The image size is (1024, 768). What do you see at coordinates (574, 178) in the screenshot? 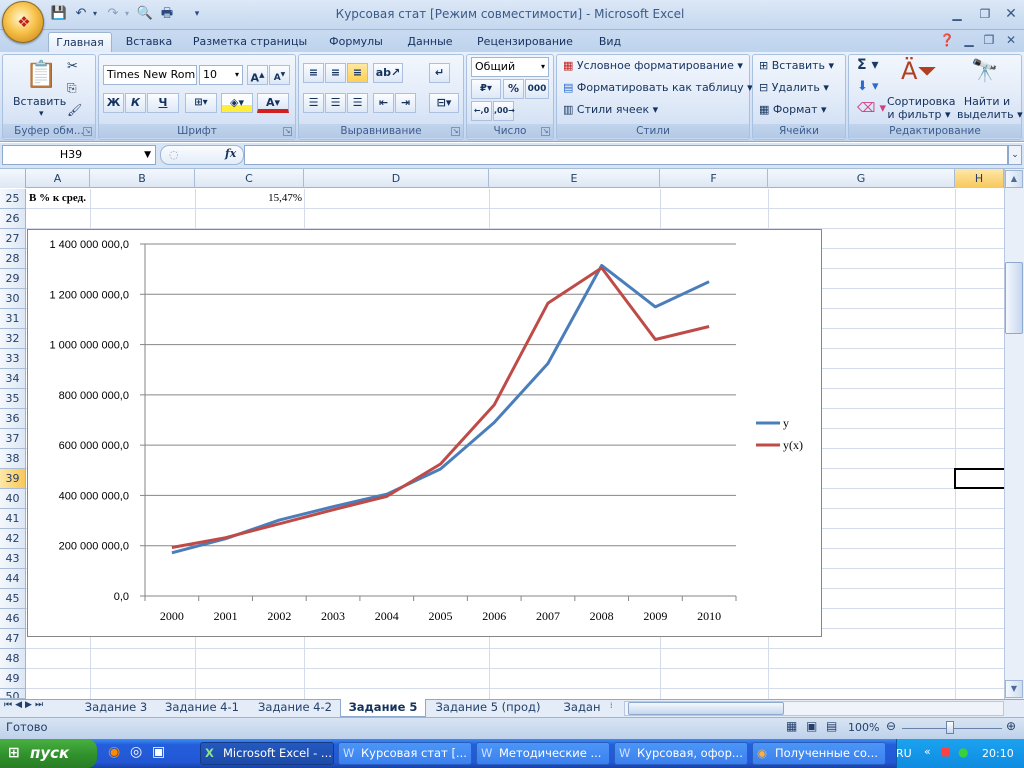
I see `column-header-e: E` at bounding box center [574, 178].